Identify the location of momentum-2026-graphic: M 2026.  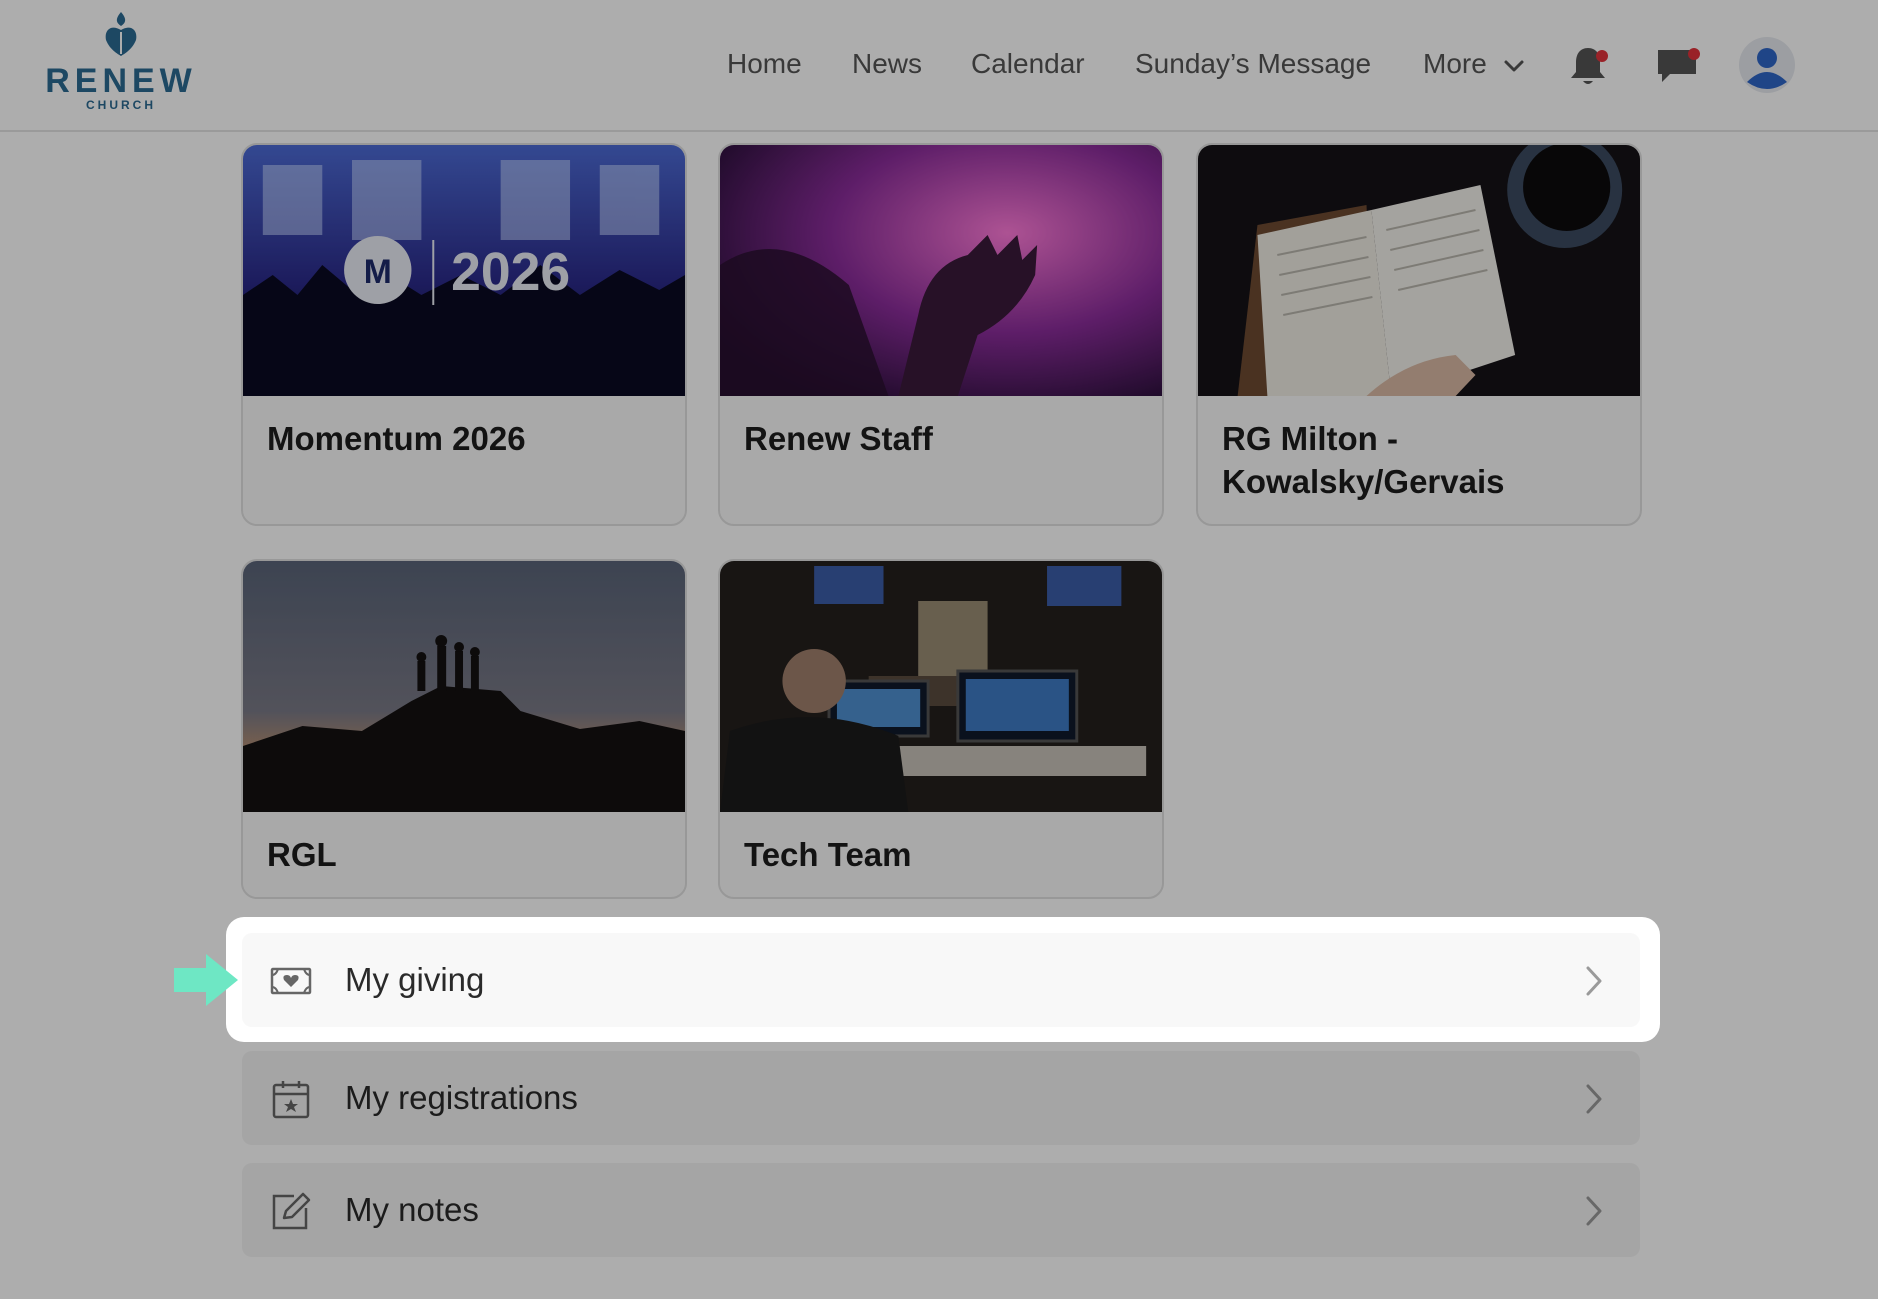
(464, 270).